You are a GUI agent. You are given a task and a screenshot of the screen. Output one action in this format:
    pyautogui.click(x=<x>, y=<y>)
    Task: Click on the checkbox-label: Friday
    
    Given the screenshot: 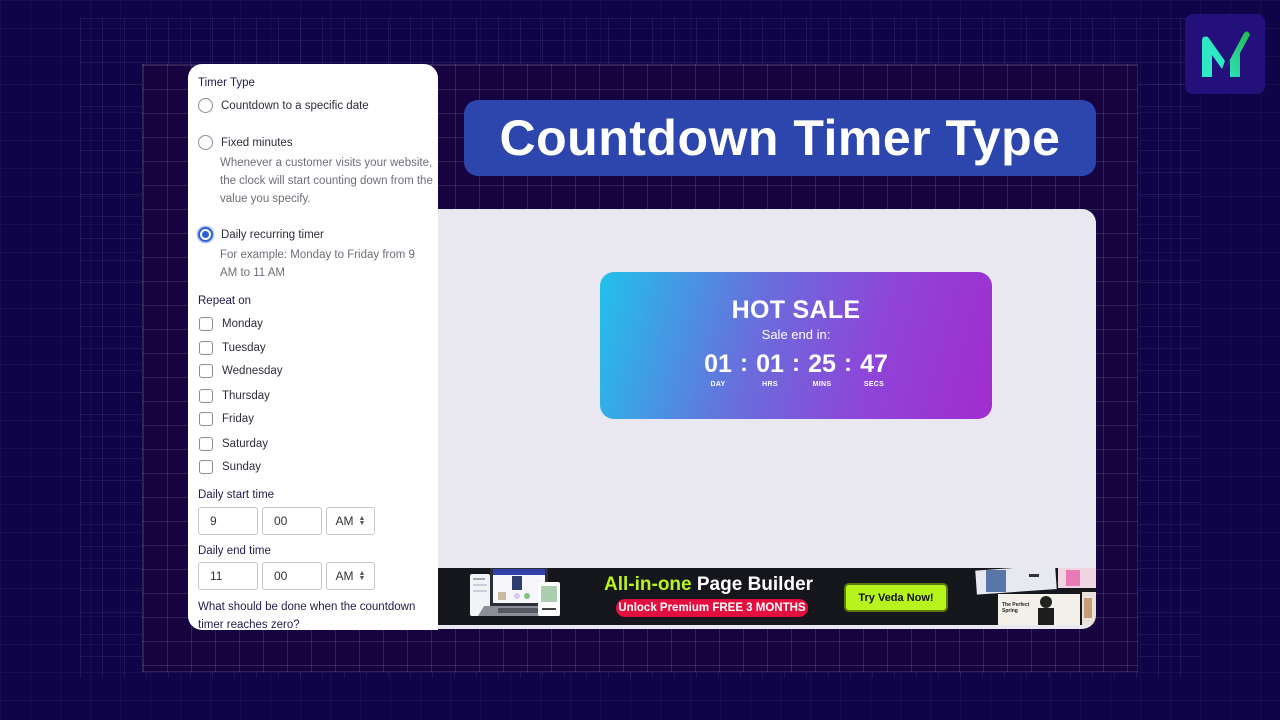 What is the action you would take?
    pyautogui.click(x=238, y=419)
    